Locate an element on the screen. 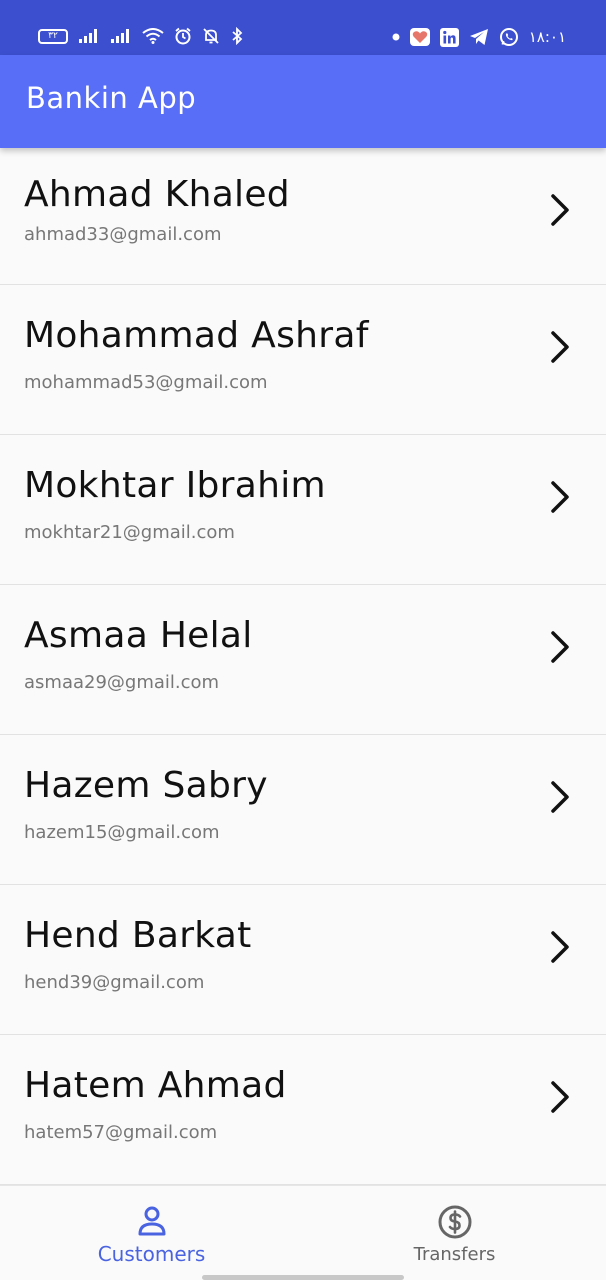 The height and width of the screenshot is (1280, 606). heart-icon is located at coordinates (419, 37).